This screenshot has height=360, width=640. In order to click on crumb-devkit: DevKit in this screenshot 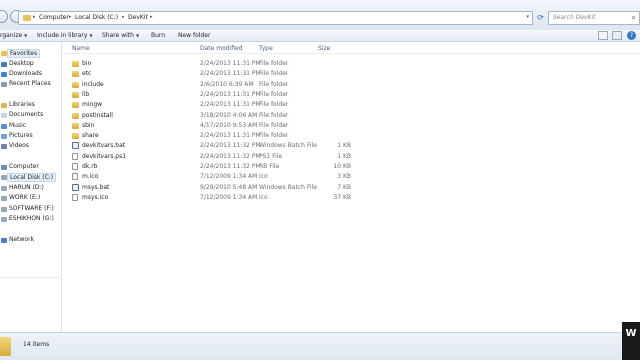, I will do `click(138, 17)`.